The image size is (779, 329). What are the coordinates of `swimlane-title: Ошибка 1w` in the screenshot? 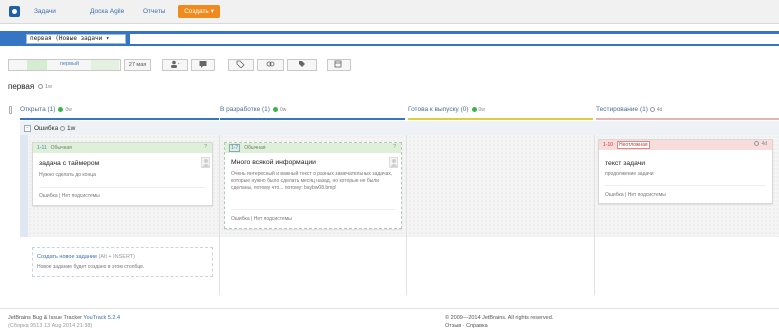 It's located at (54, 128).